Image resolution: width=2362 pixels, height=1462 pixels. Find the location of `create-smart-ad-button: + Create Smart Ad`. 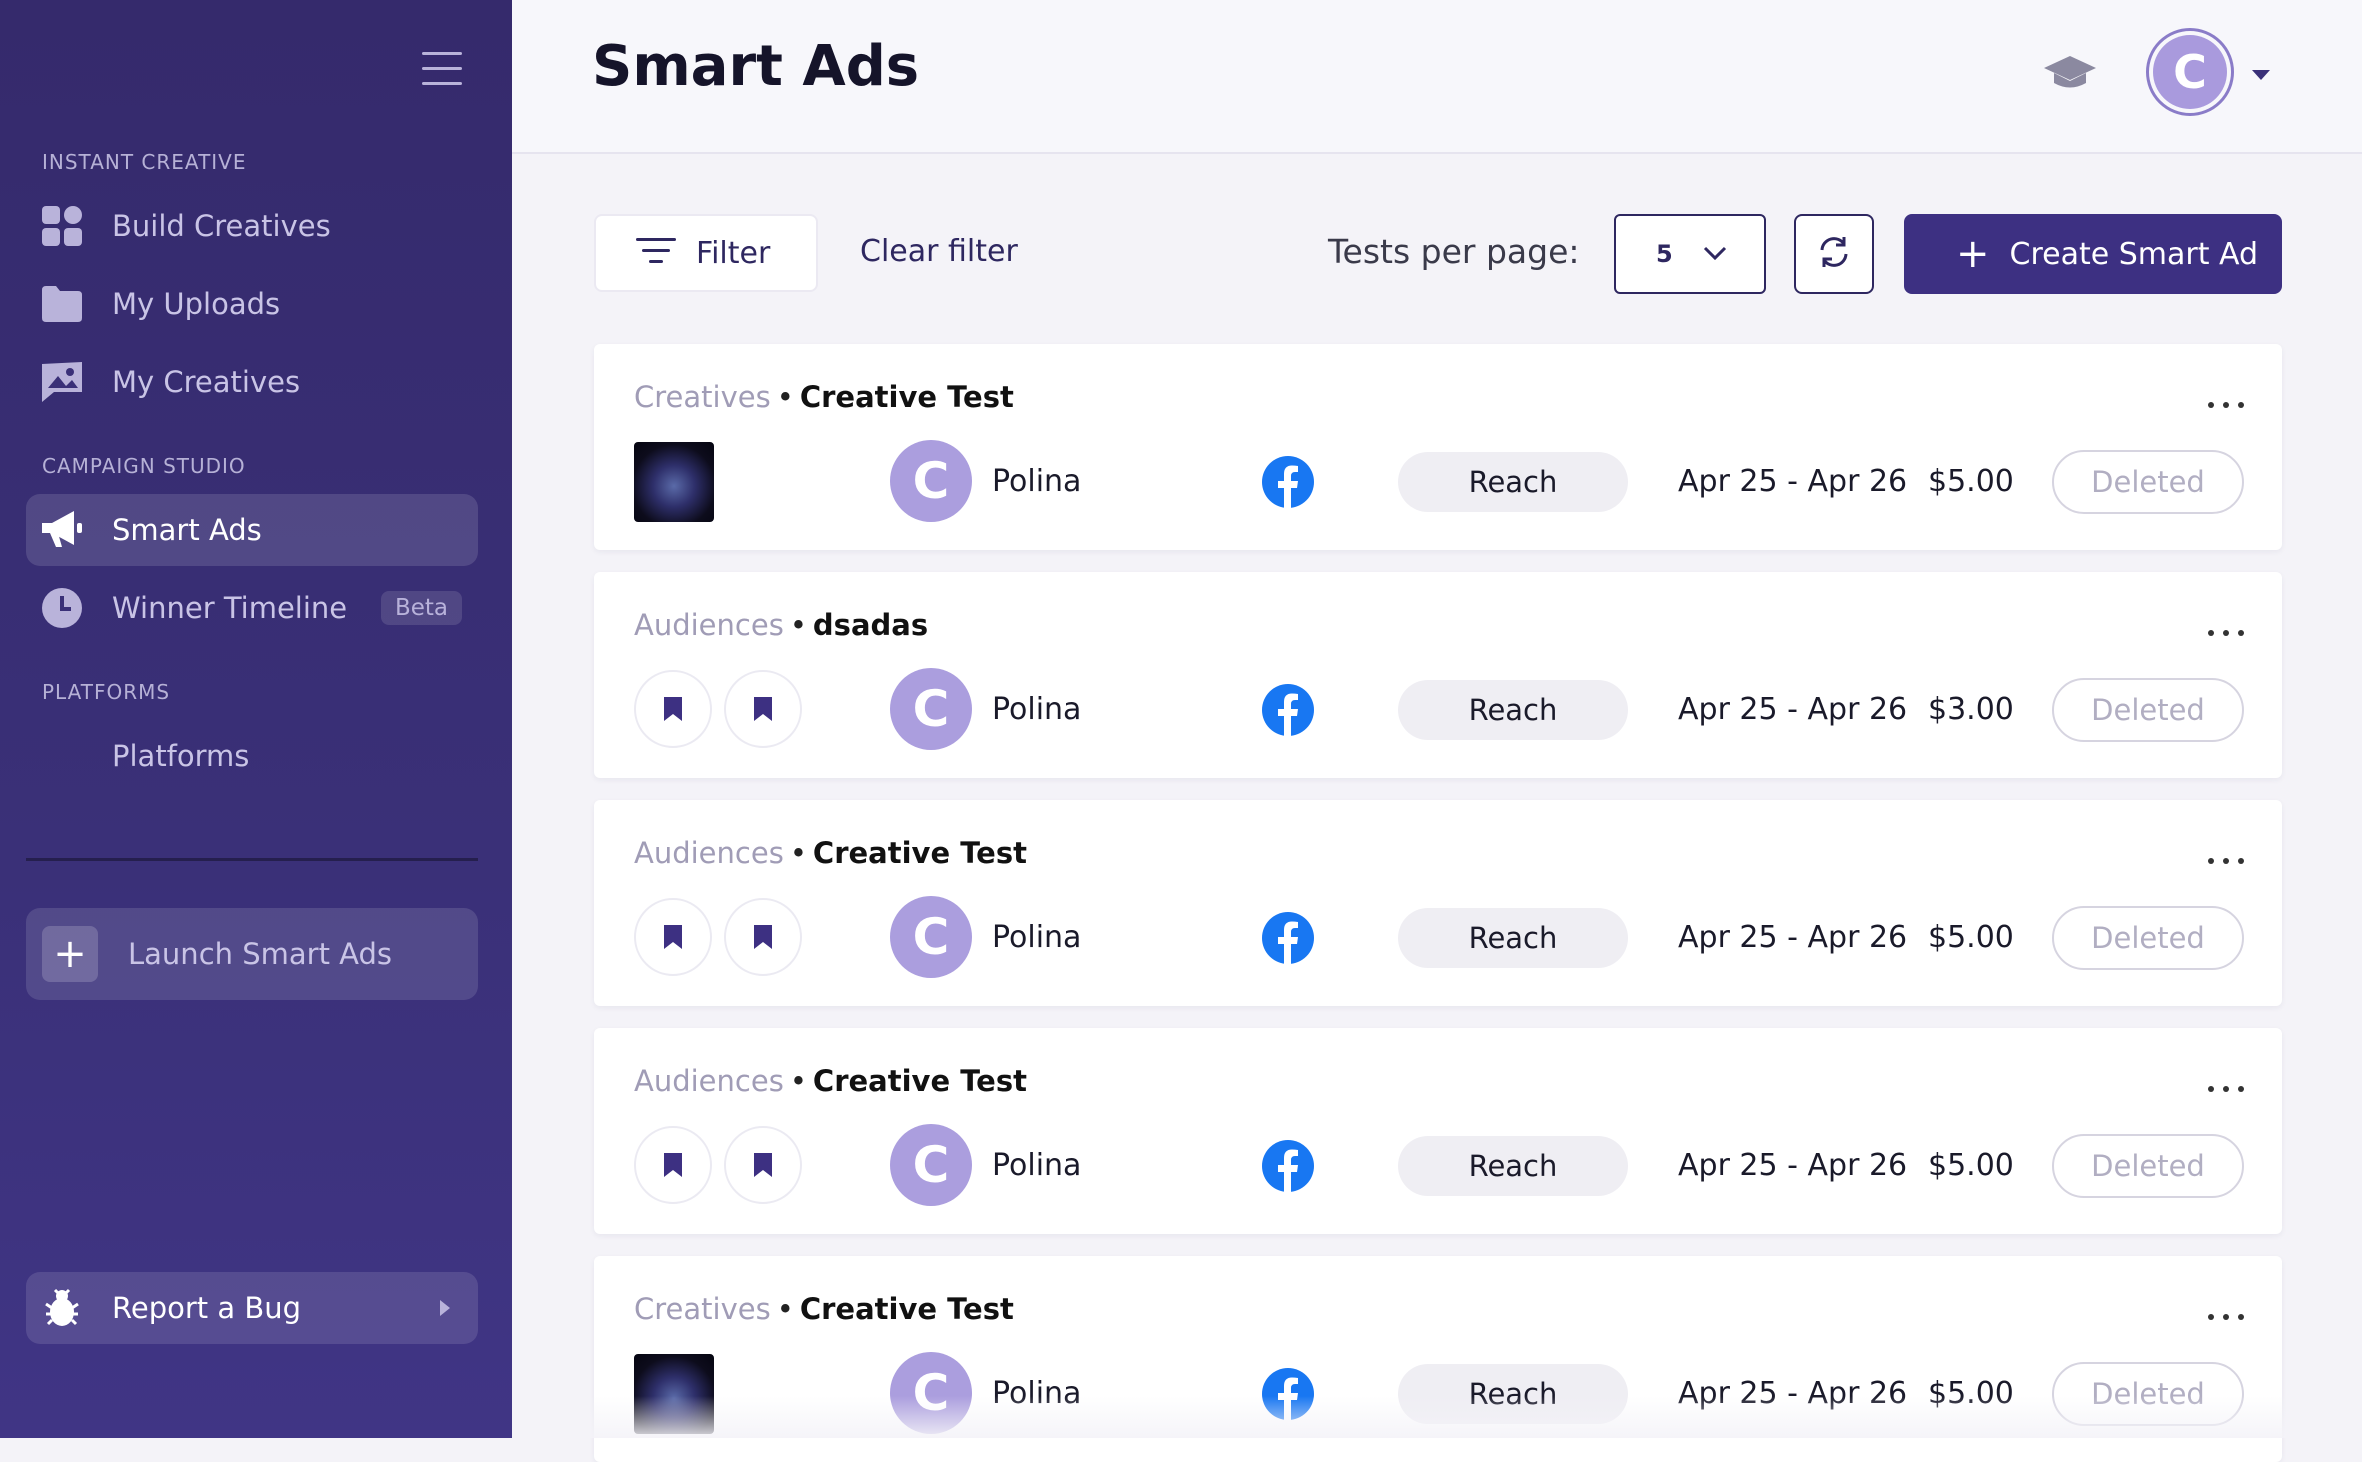

create-smart-ad-button: + Create Smart Ad is located at coordinates (2093, 254).